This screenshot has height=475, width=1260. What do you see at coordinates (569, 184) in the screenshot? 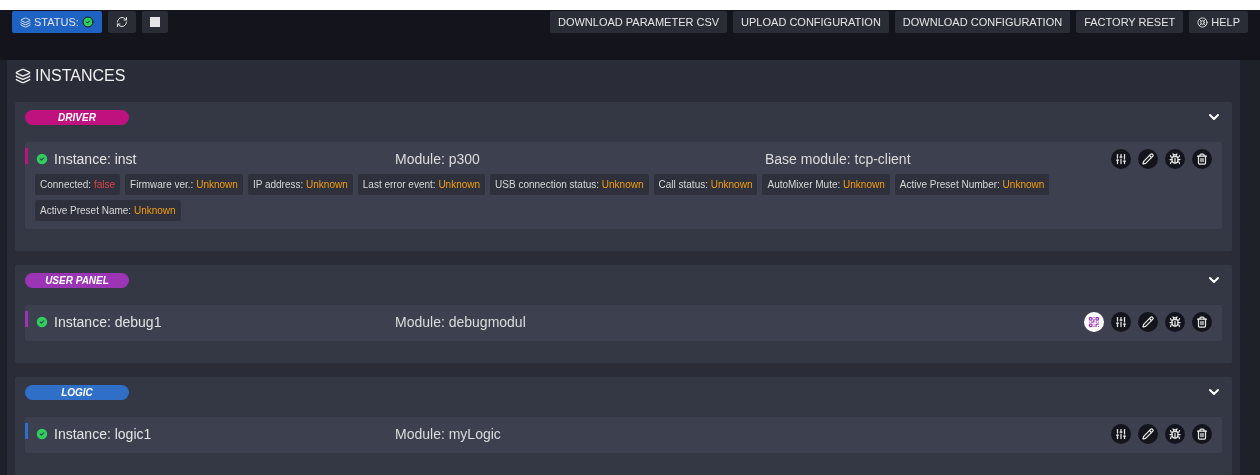
I see `property-chip: USB connection status: Unknown` at bounding box center [569, 184].